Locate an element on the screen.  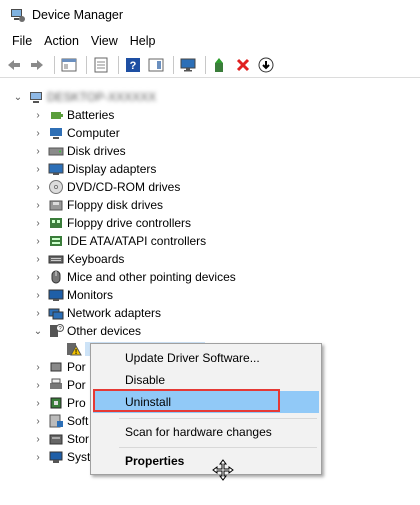
tree-item-network-adapters: › Network adapters is located at coordinates (96, 313).